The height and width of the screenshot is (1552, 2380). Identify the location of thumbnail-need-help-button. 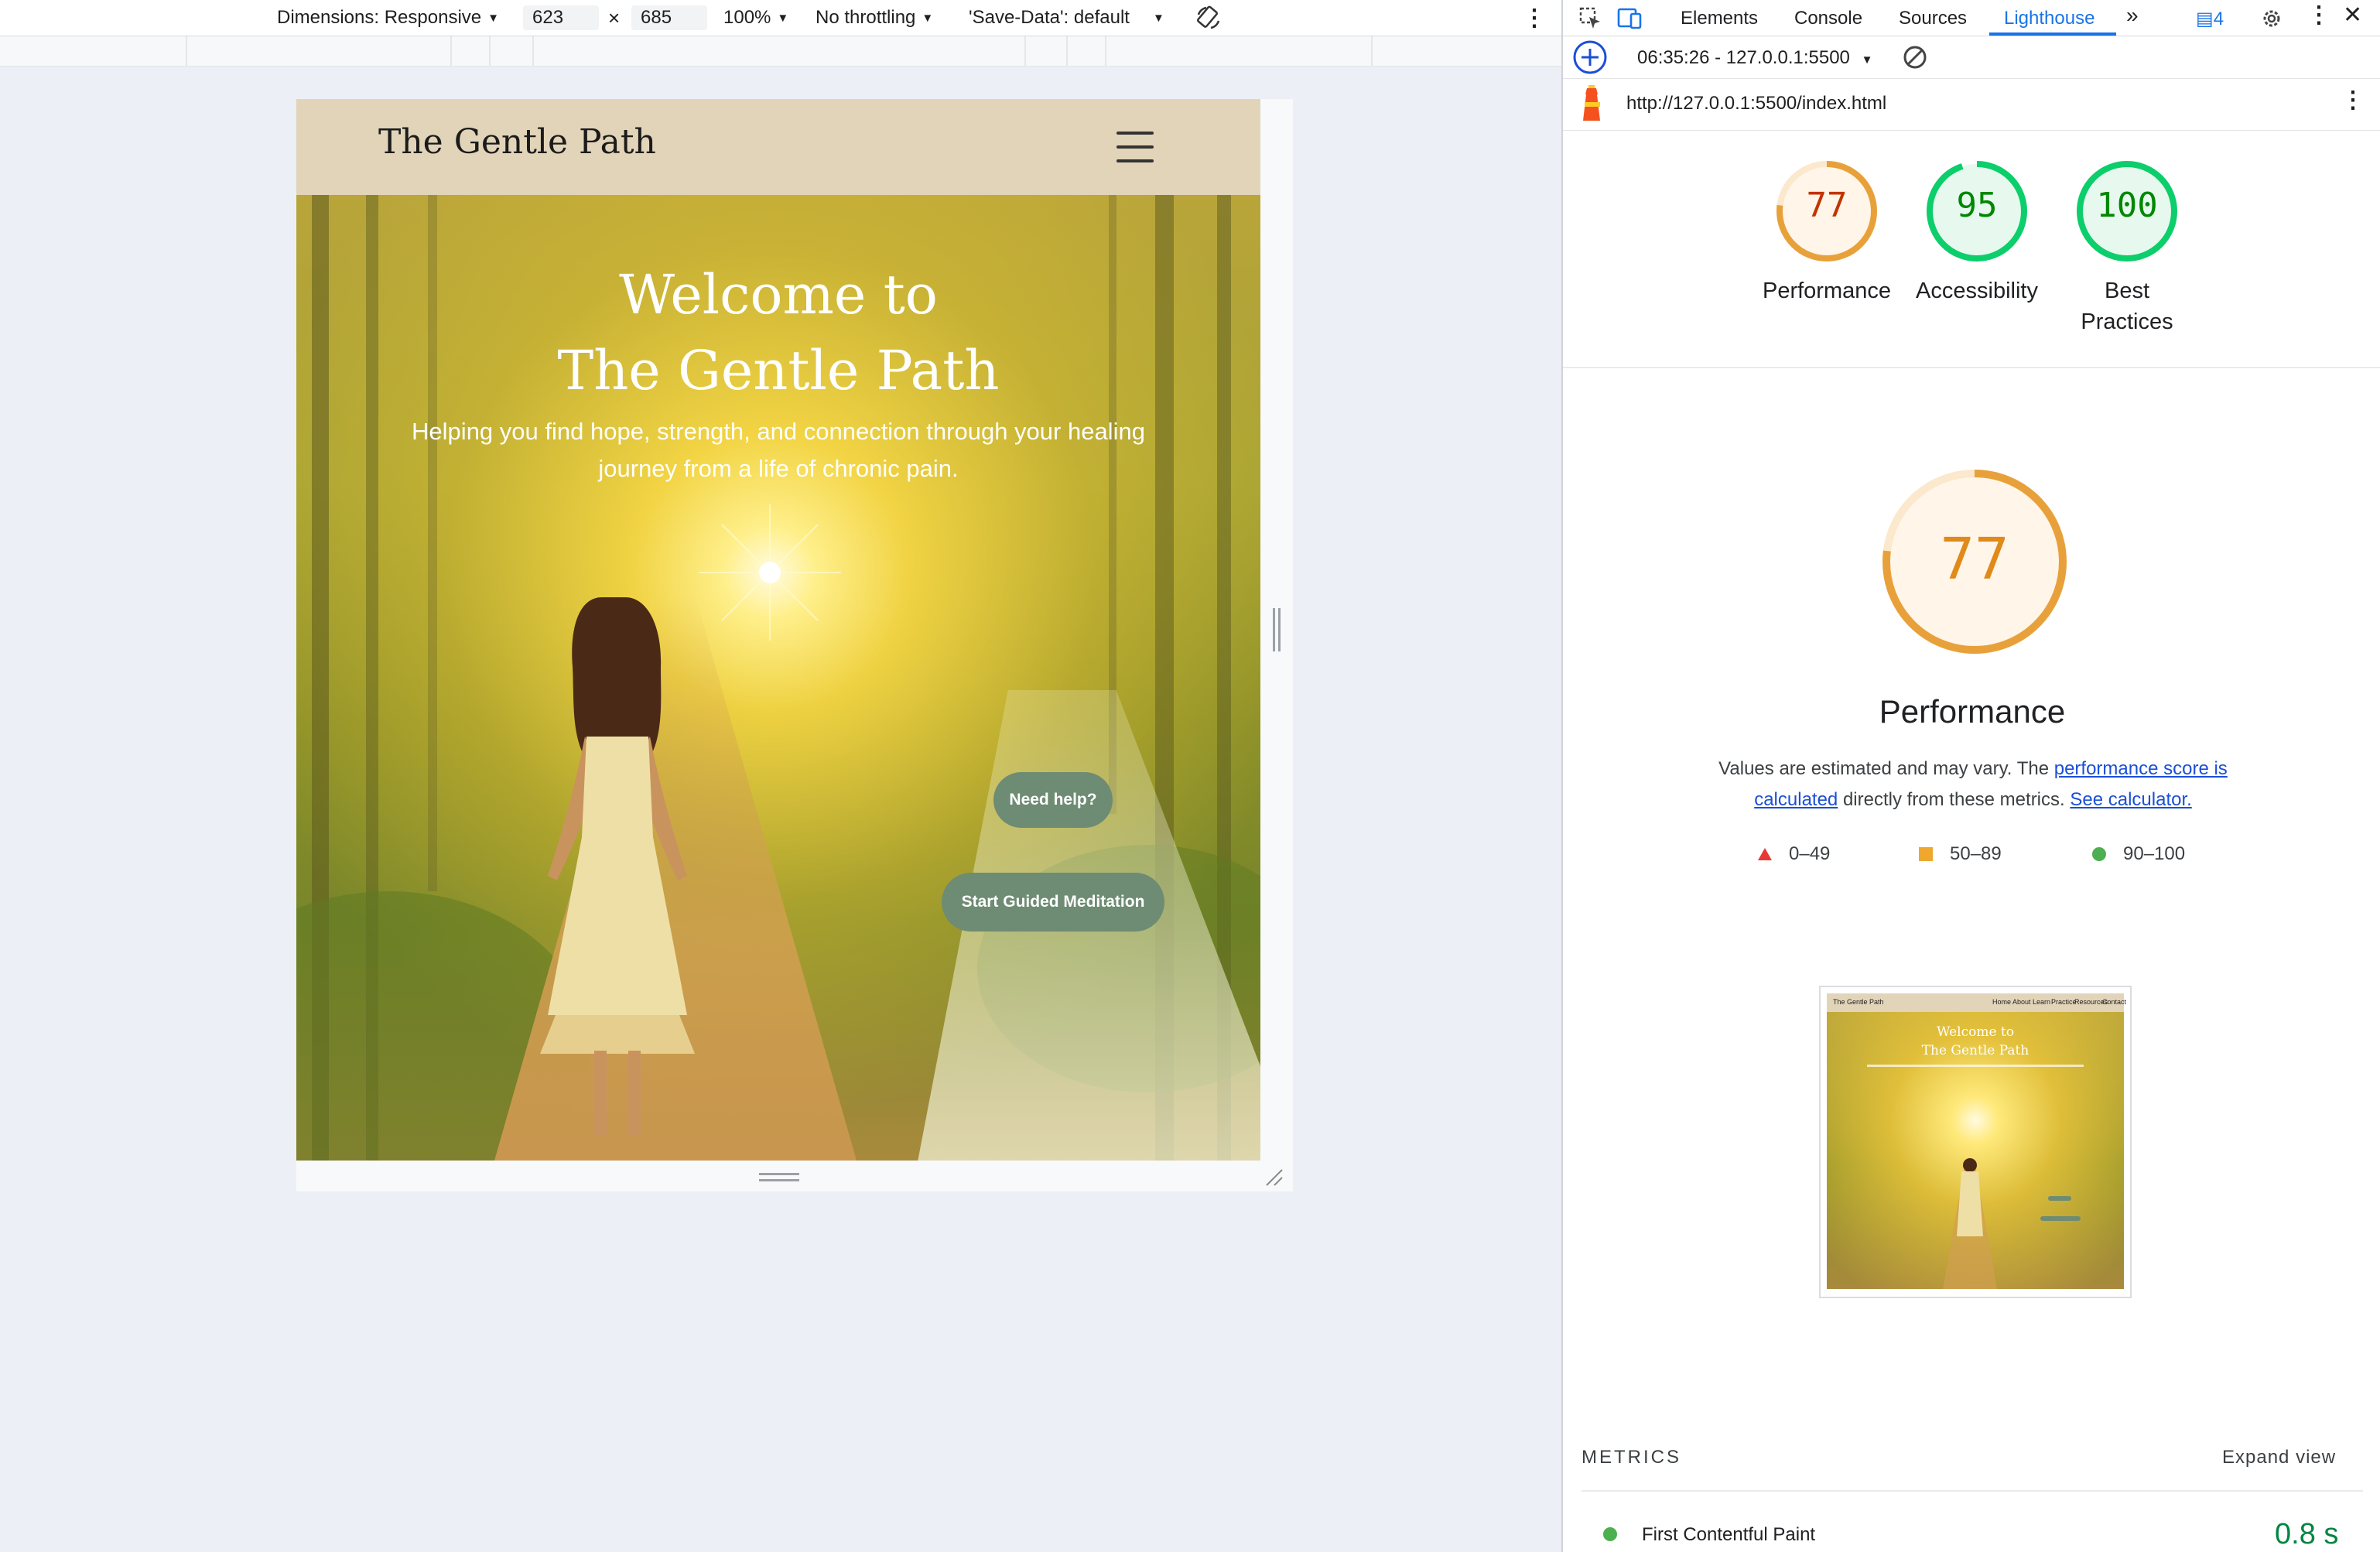
(2059, 1198).